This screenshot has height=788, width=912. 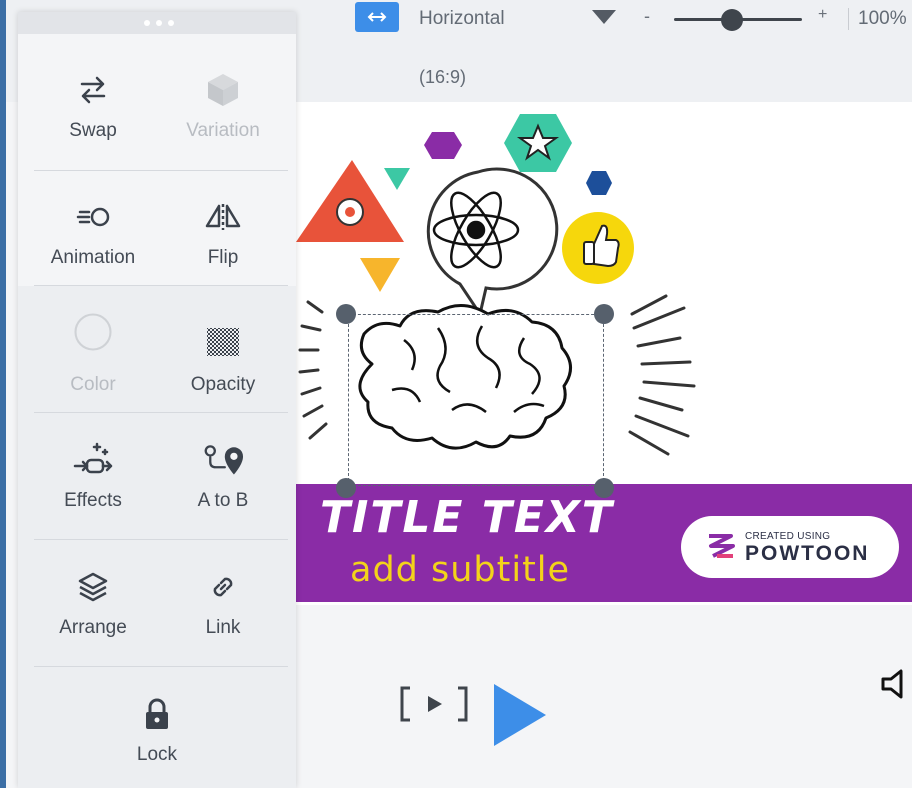 I want to click on layers-icon, so click(x=93, y=587).